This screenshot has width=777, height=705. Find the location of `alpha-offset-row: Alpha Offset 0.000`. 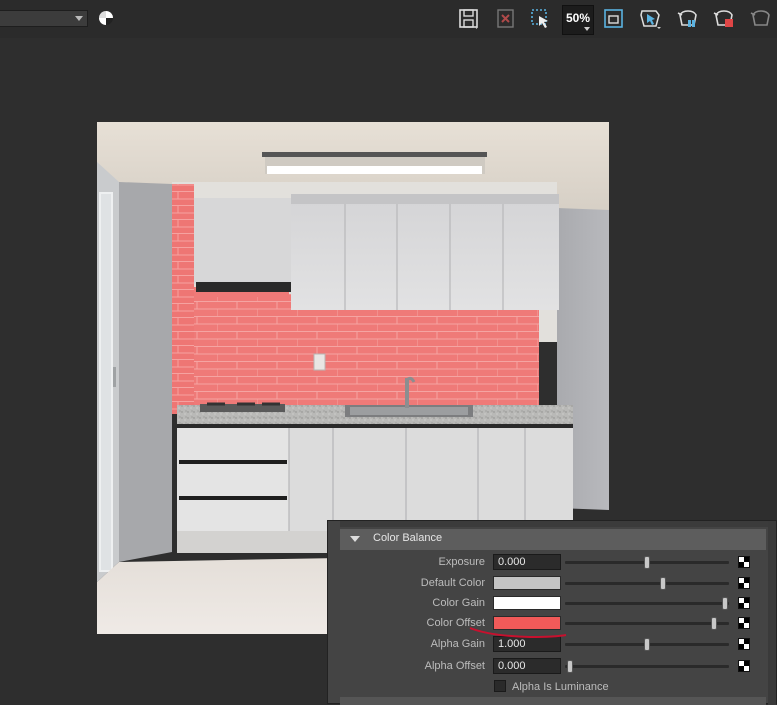

alpha-offset-row: Alpha Offset 0.000 is located at coordinates (552, 667).